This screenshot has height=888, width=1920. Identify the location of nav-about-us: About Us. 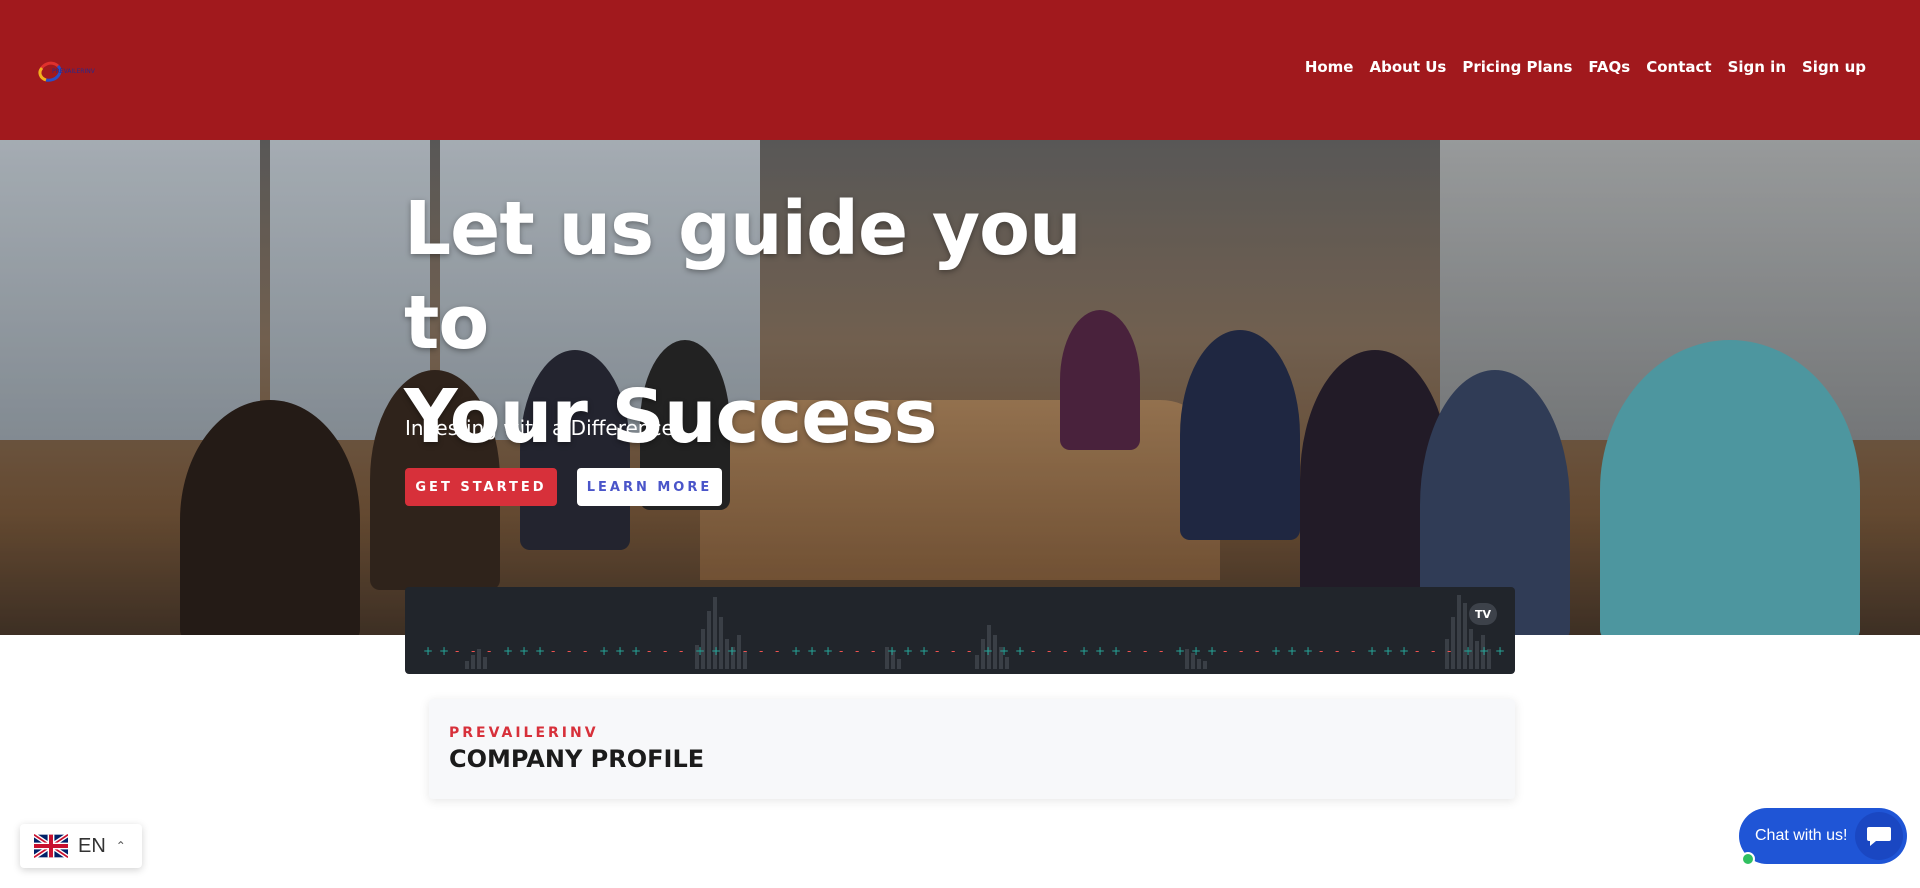
(1407, 67).